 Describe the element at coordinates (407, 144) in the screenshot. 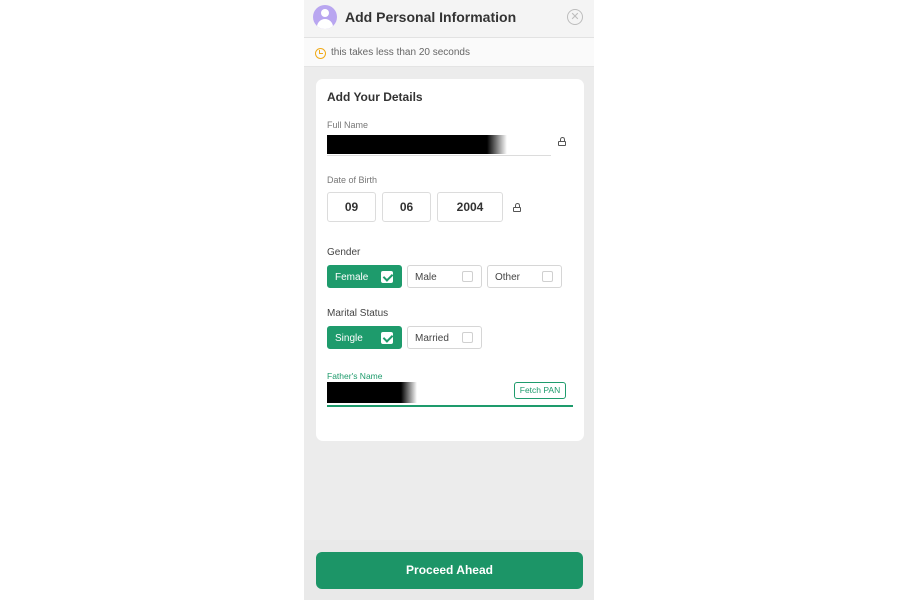

I see `full-name-redacted-value` at that location.